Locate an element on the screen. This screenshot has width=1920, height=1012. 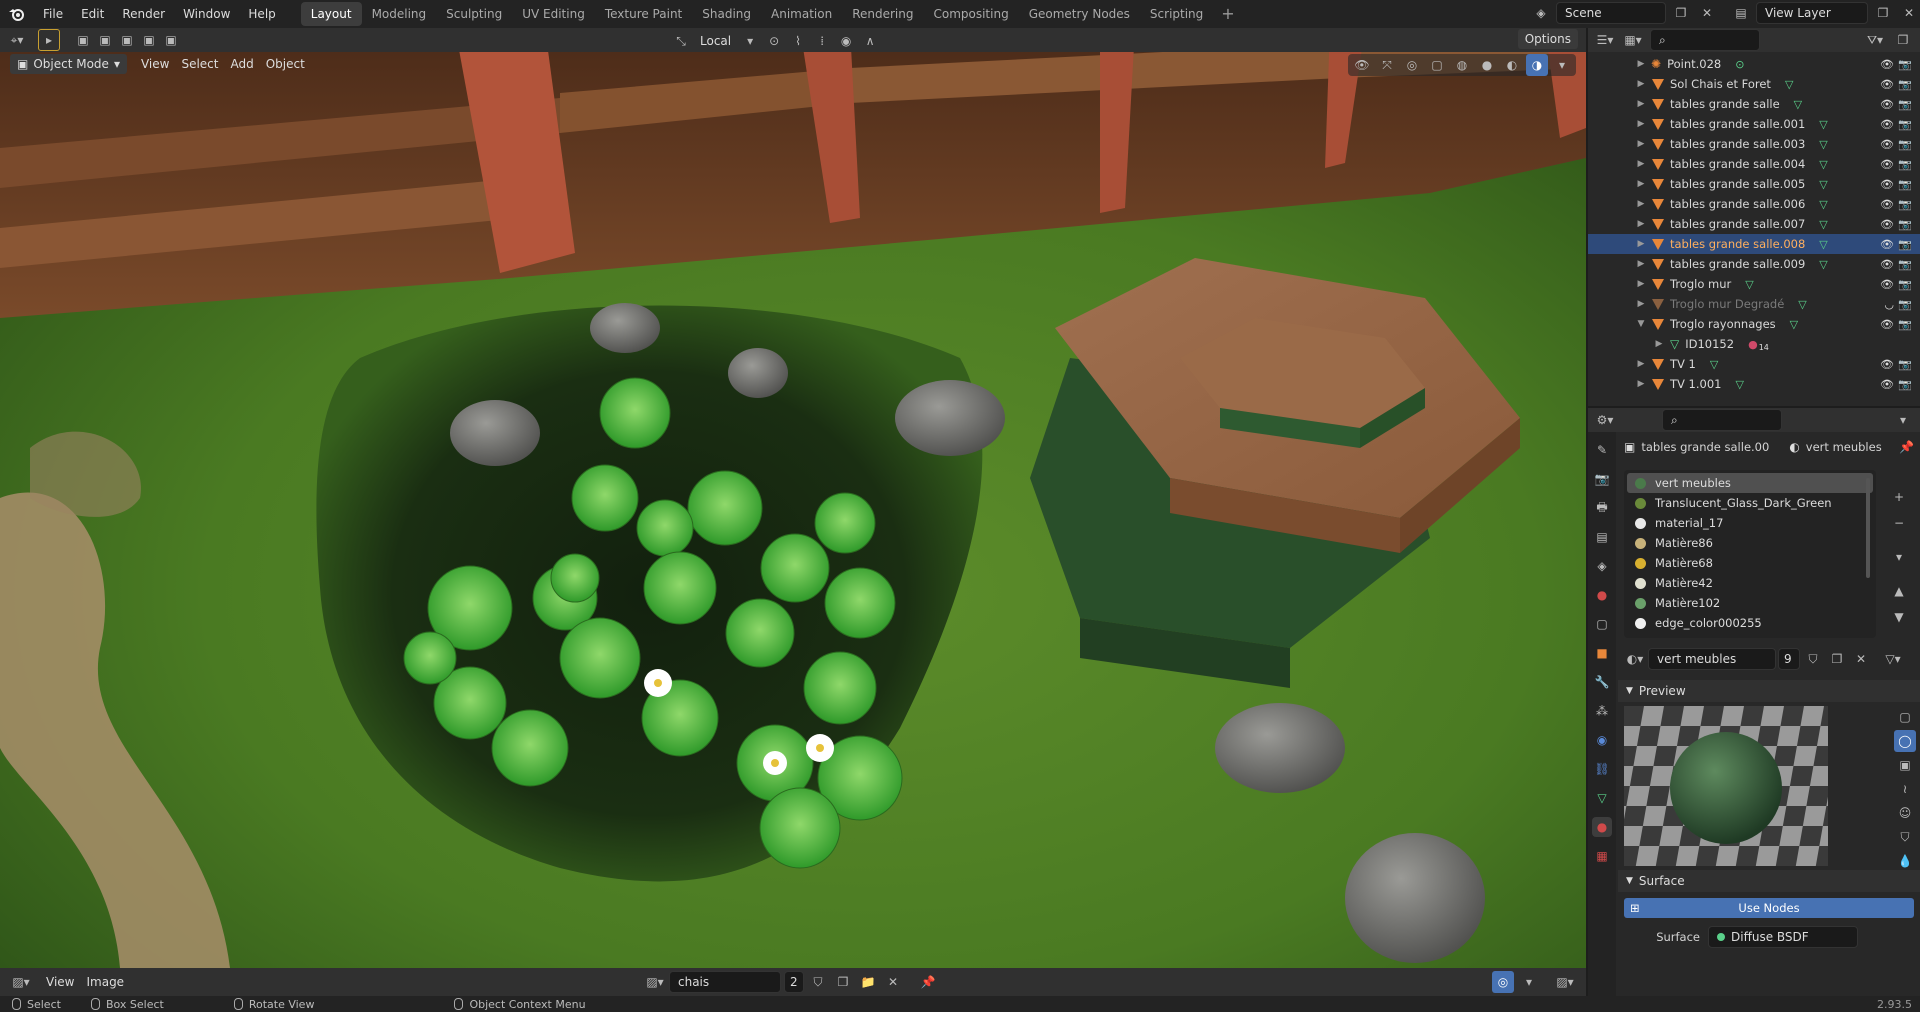
image-editor-type-icon: ▨▾ is located at coordinates (21, 982).